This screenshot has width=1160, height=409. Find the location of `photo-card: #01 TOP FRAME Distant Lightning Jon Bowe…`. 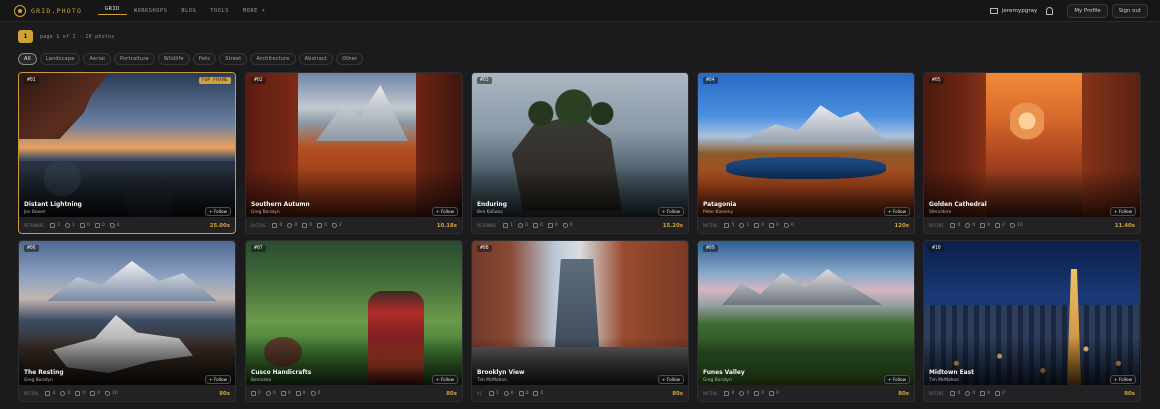

photo-card: #01 TOP FRAME Distant Lightning Jon Bowe… is located at coordinates (127, 153).